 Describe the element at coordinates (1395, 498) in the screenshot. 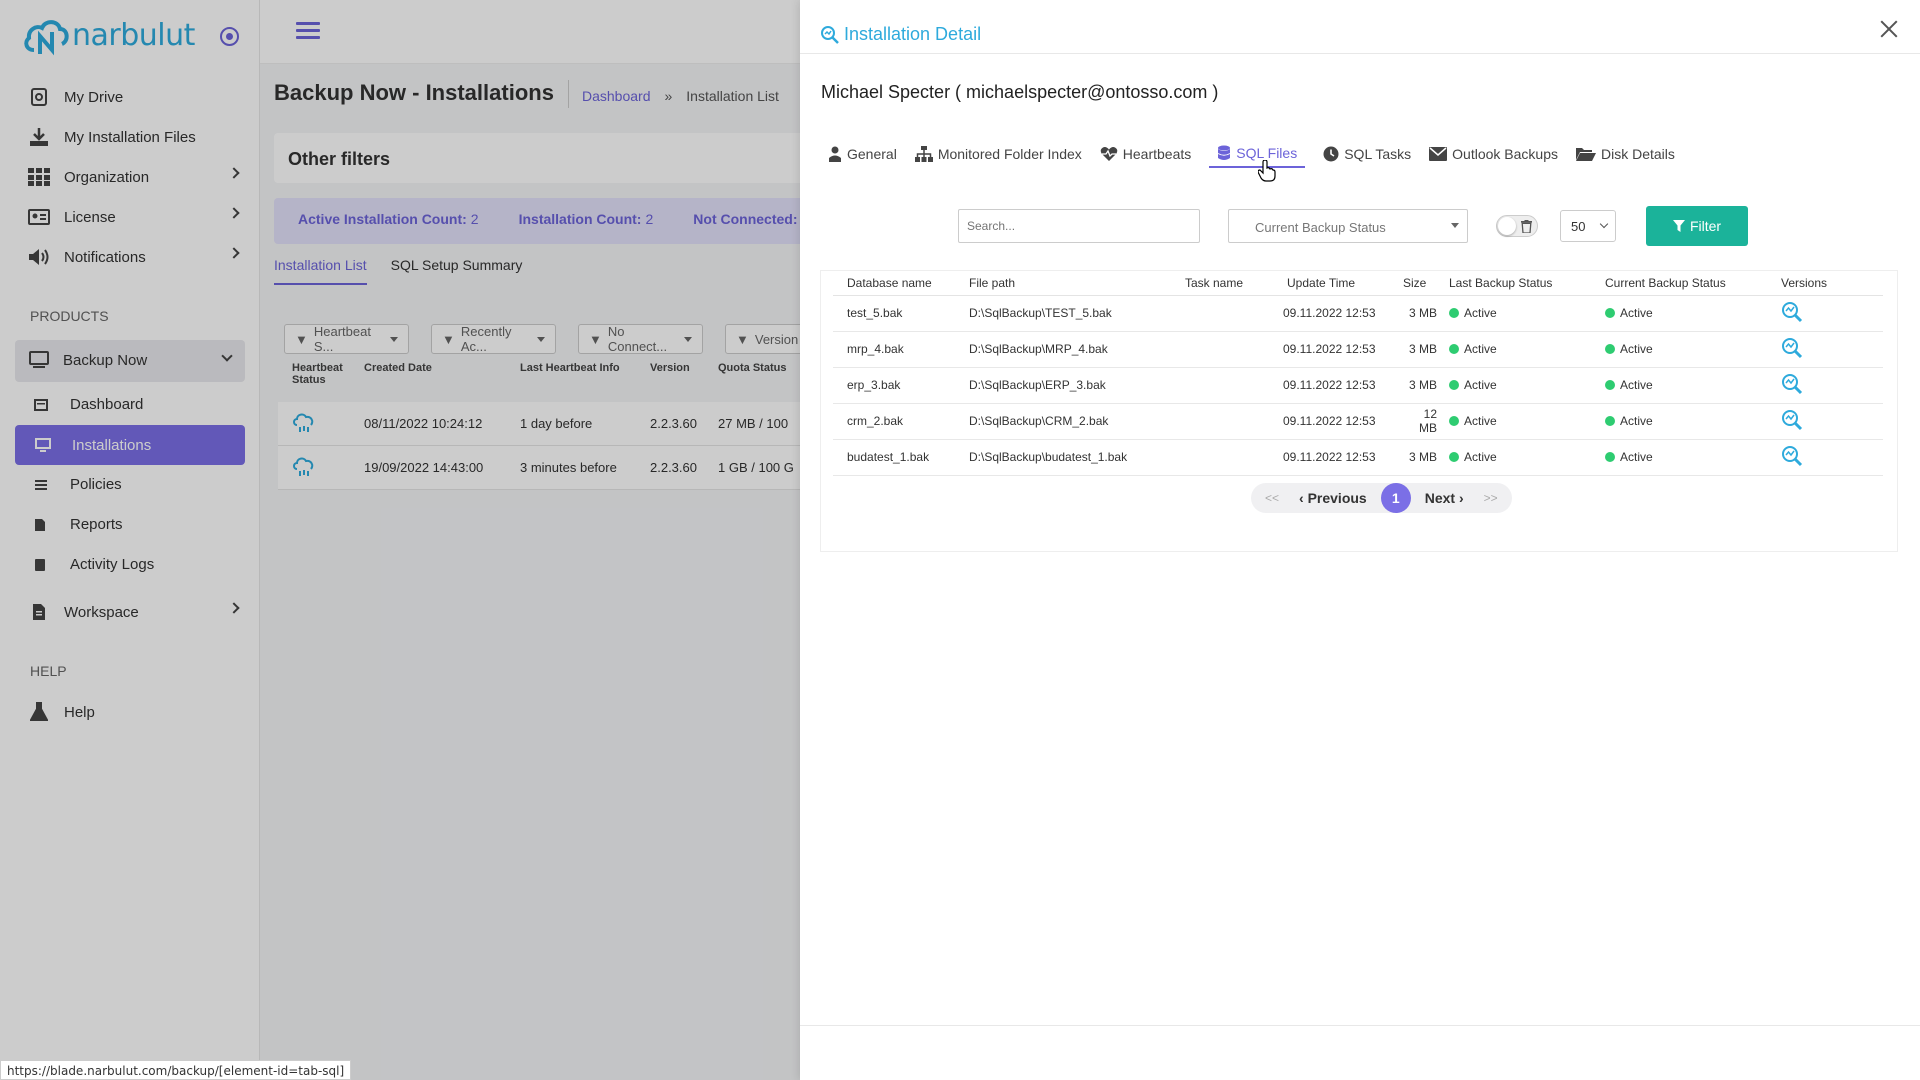

I see `current-page-button: 1` at that location.